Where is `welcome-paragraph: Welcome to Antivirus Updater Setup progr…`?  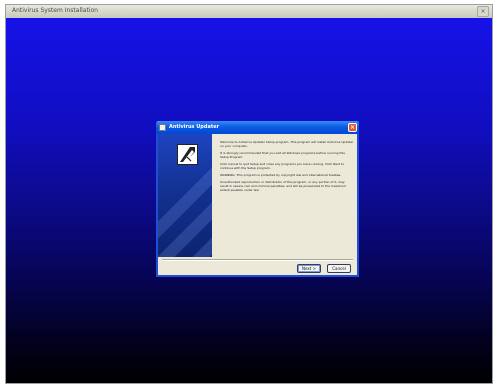
welcome-paragraph: Welcome to Antivirus Updater Setup progr… is located at coordinates (287, 144).